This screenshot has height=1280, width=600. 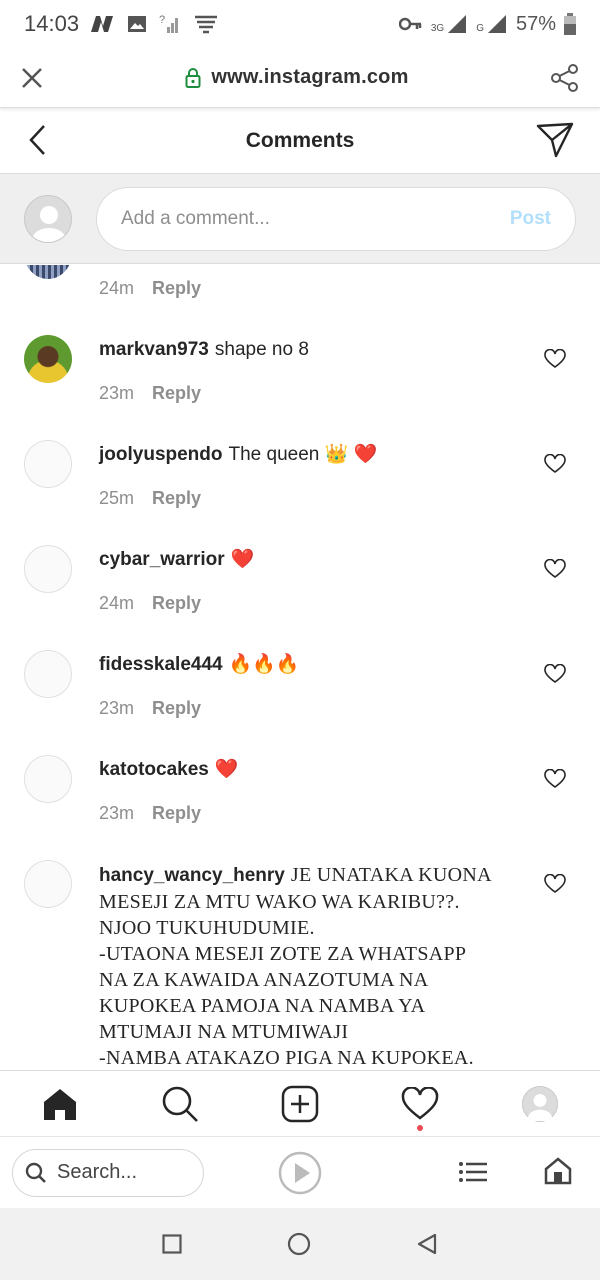 I want to click on url-text: www.instagram.com, so click(x=310, y=77).